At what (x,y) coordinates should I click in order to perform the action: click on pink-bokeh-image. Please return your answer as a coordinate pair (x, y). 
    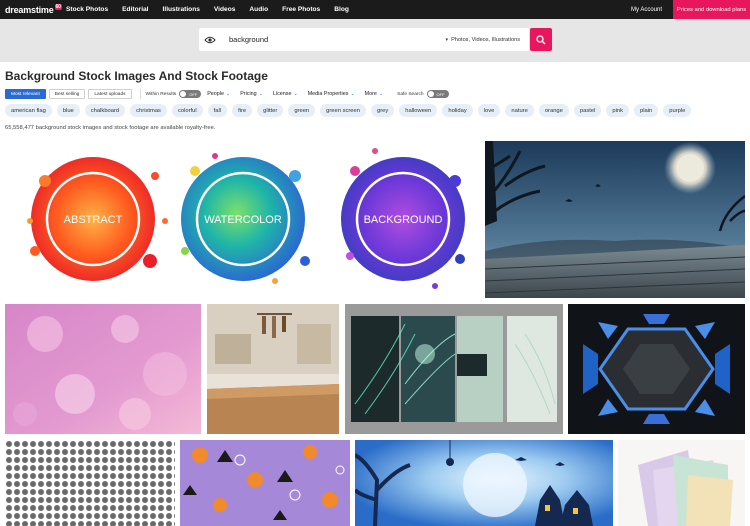
    Looking at the image, I should click on (103, 369).